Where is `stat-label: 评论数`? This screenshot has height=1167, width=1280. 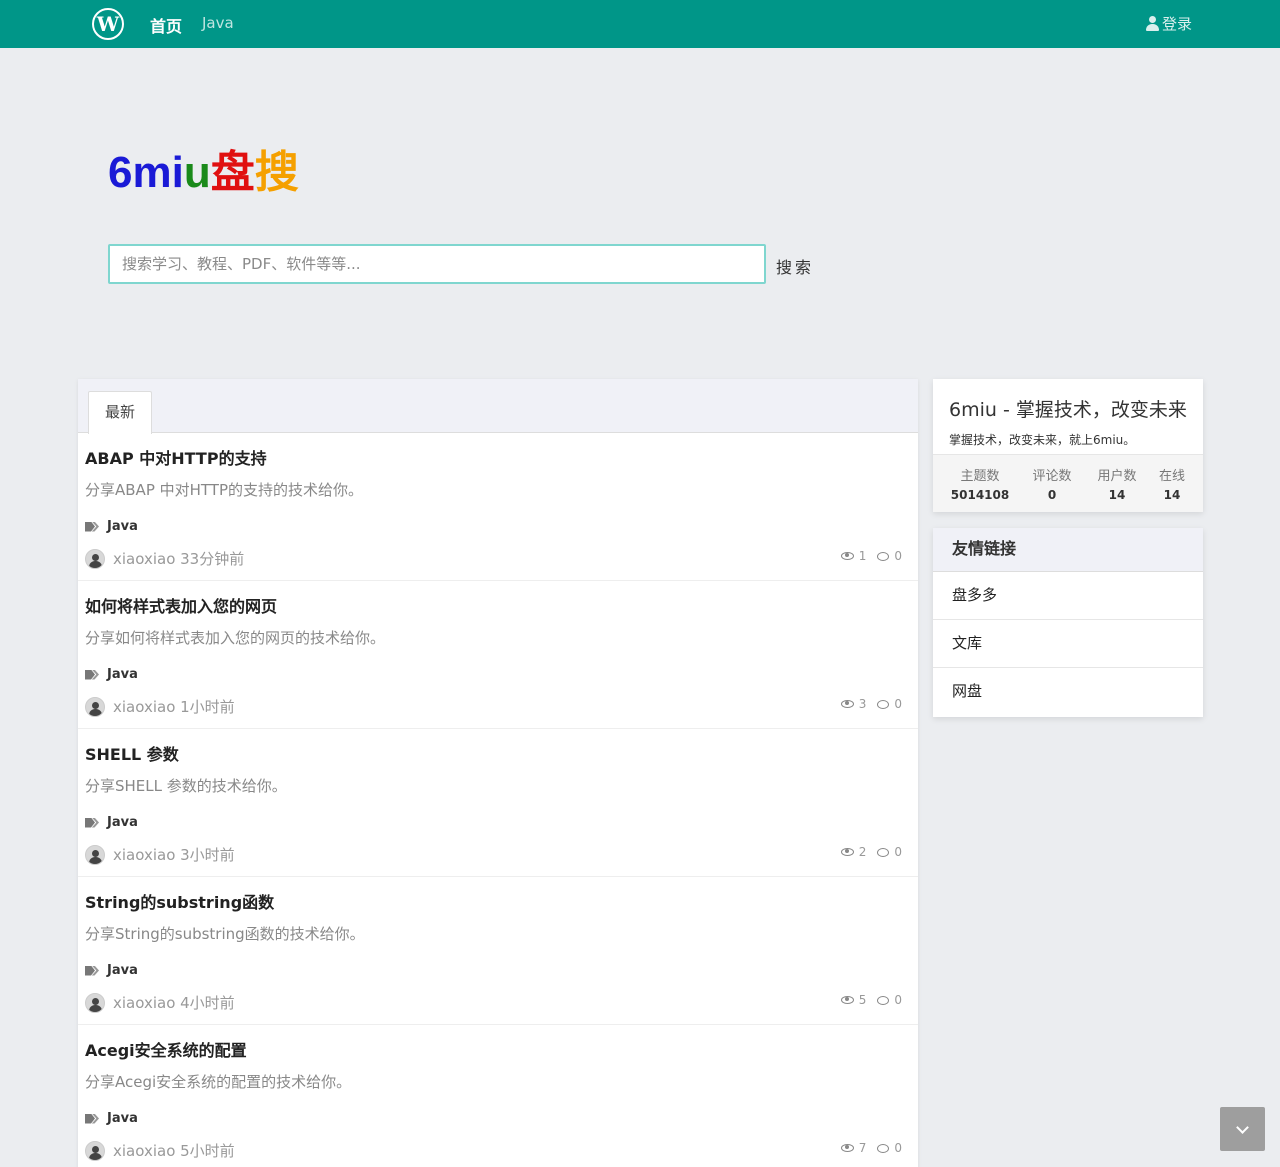
stat-label: 评论数 is located at coordinates (1052, 476).